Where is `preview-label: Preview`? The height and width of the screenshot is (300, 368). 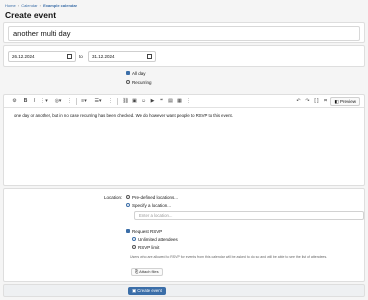 preview-label: Preview is located at coordinates (347, 101).